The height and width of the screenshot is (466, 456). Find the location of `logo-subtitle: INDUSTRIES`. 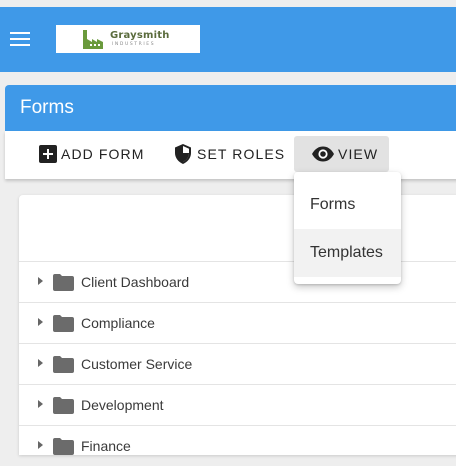

logo-subtitle: INDUSTRIES is located at coordinates (134, 44).